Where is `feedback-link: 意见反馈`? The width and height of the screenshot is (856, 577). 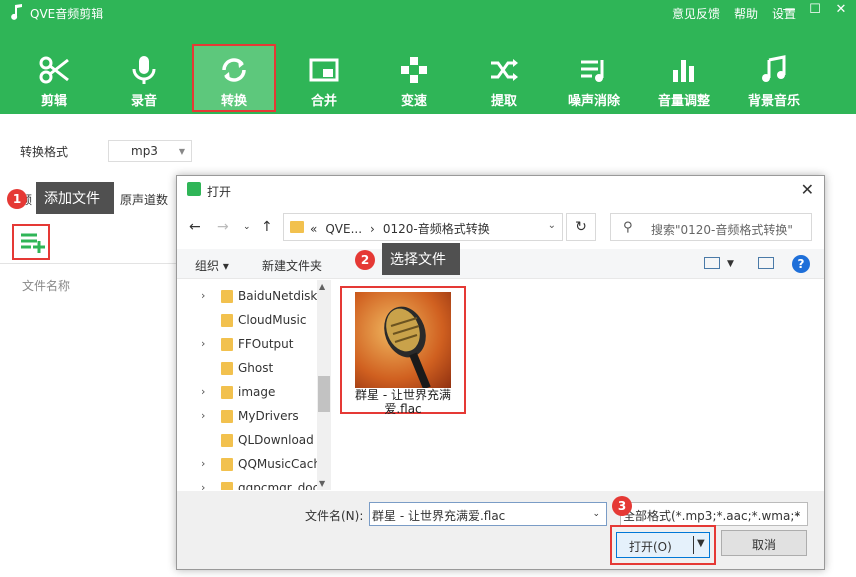
feedback-link: 意见反馈 is located at coordinates (696, 13).